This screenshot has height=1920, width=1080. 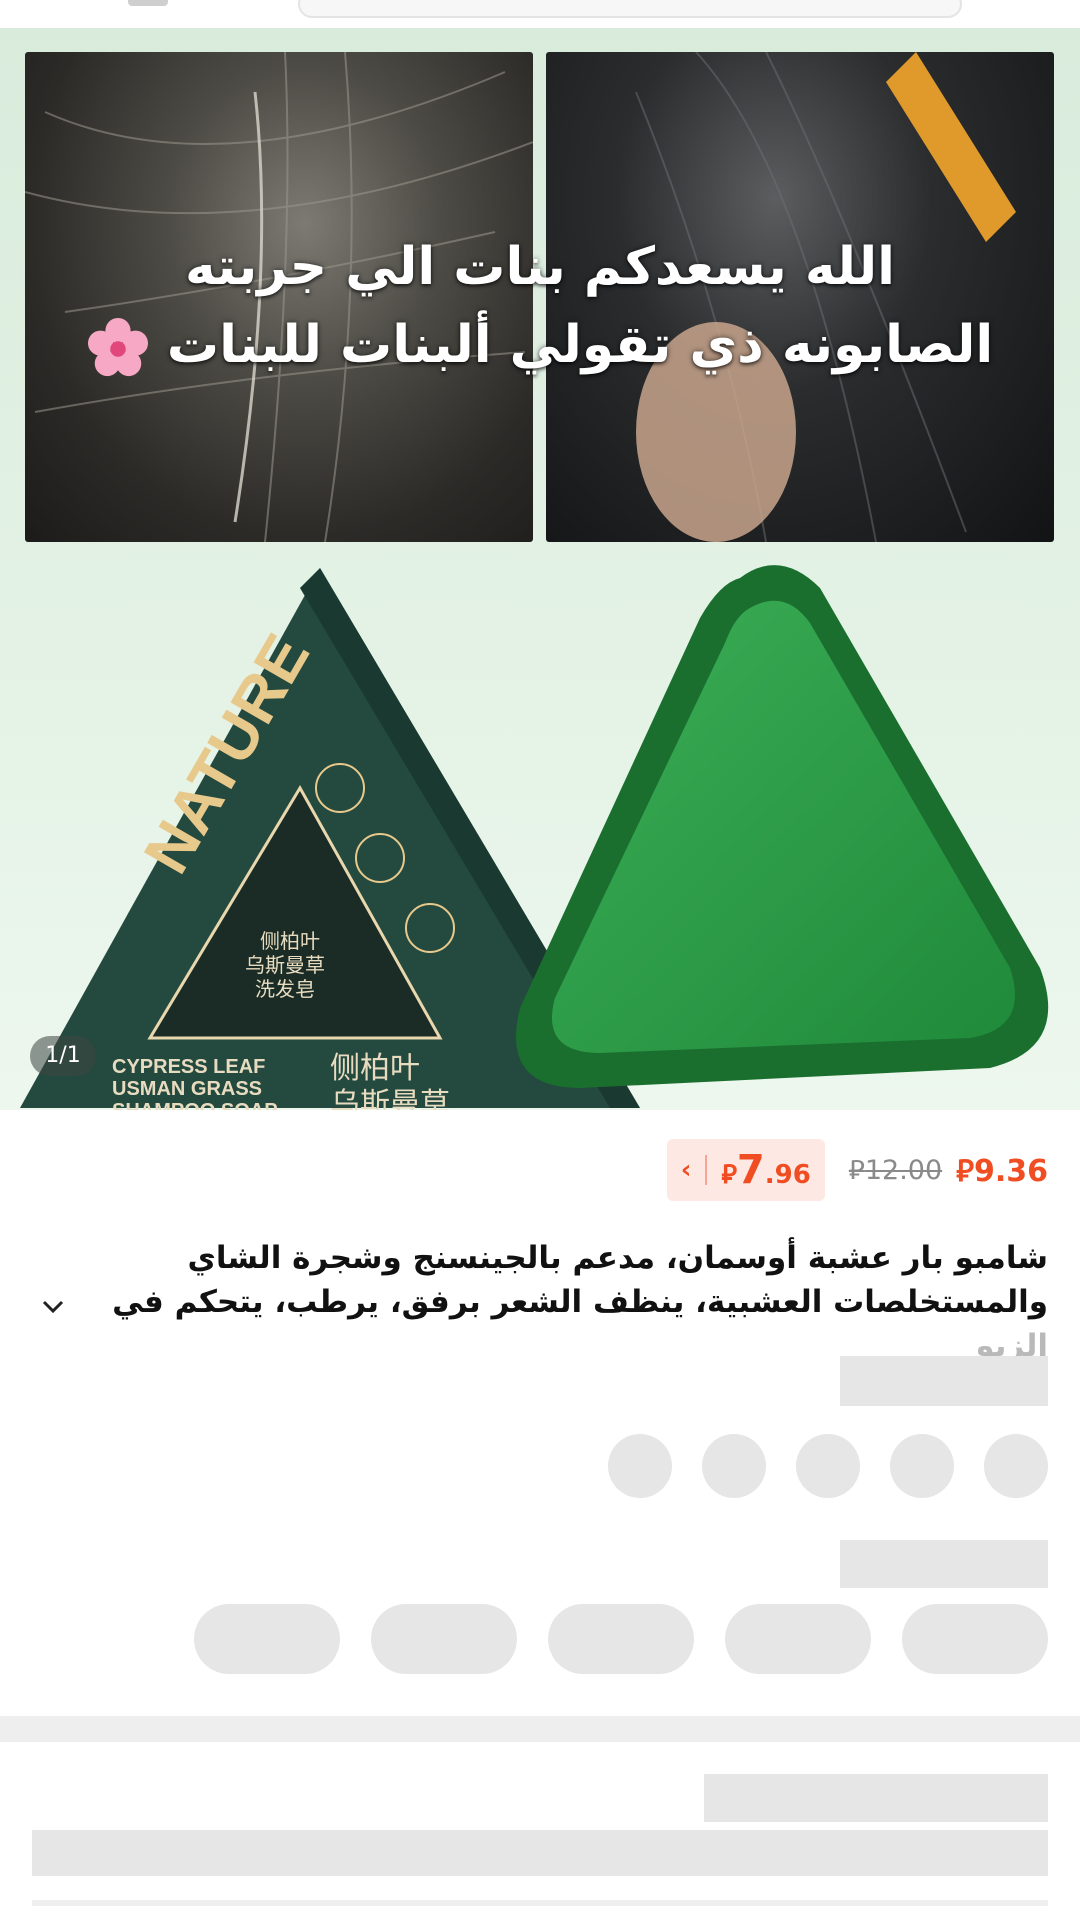 What do you see at coordinates (540, 1729) in the screenshot?
I see `section-divider` at bounding box center [540, 1729].